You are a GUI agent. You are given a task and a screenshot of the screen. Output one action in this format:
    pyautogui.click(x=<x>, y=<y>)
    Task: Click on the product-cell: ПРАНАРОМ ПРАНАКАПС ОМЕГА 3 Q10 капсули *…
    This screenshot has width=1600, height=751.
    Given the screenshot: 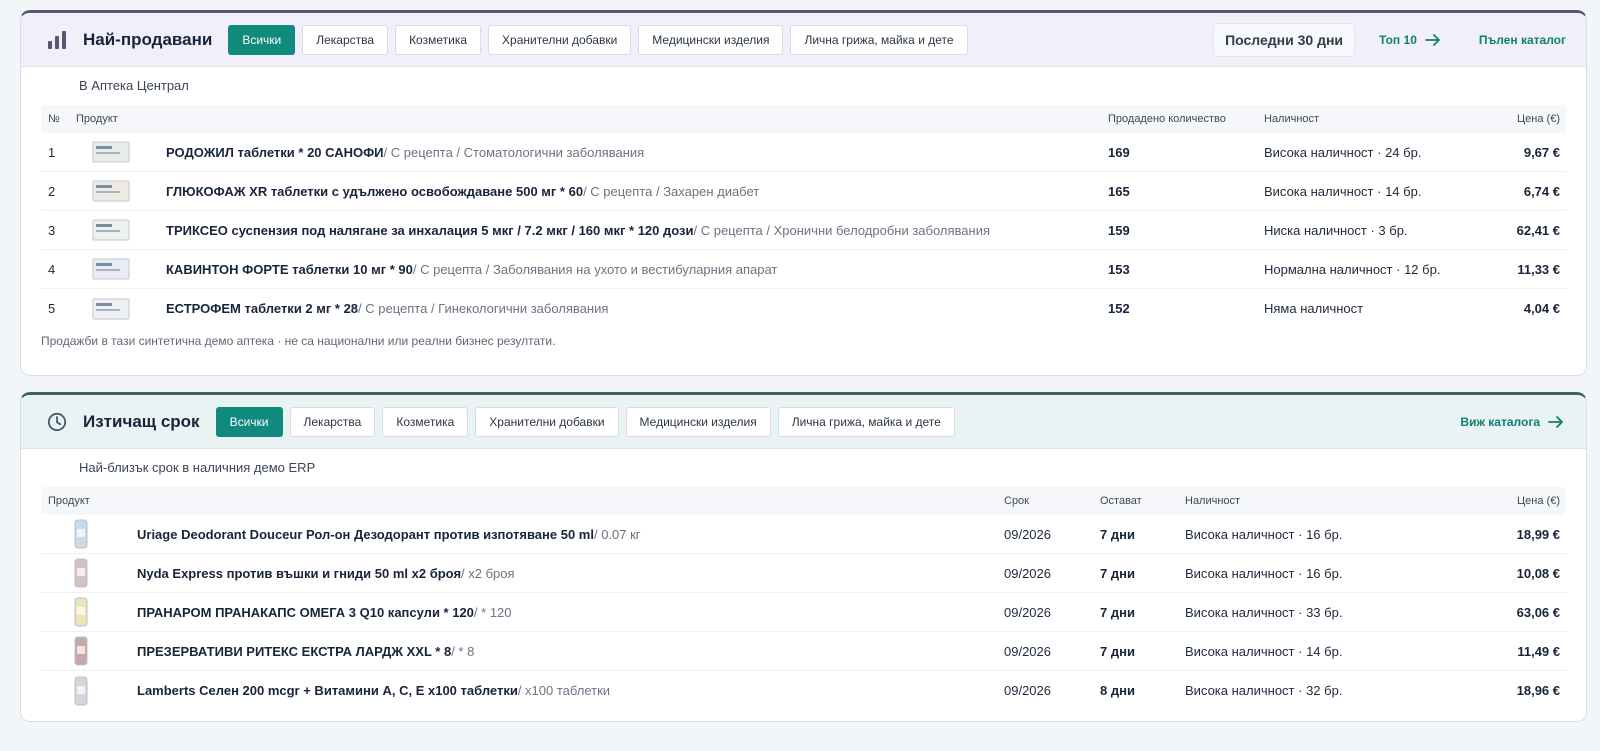 What is the action you would take?
    pyautogui.click(x=324, y=612)
    